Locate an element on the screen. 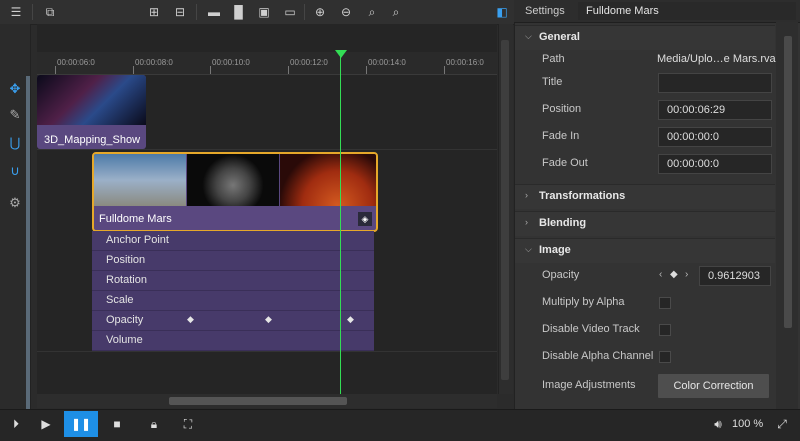 The image size is (800, 441). timecode-marker-icon: ▭ is located at coordinates (290, 12).